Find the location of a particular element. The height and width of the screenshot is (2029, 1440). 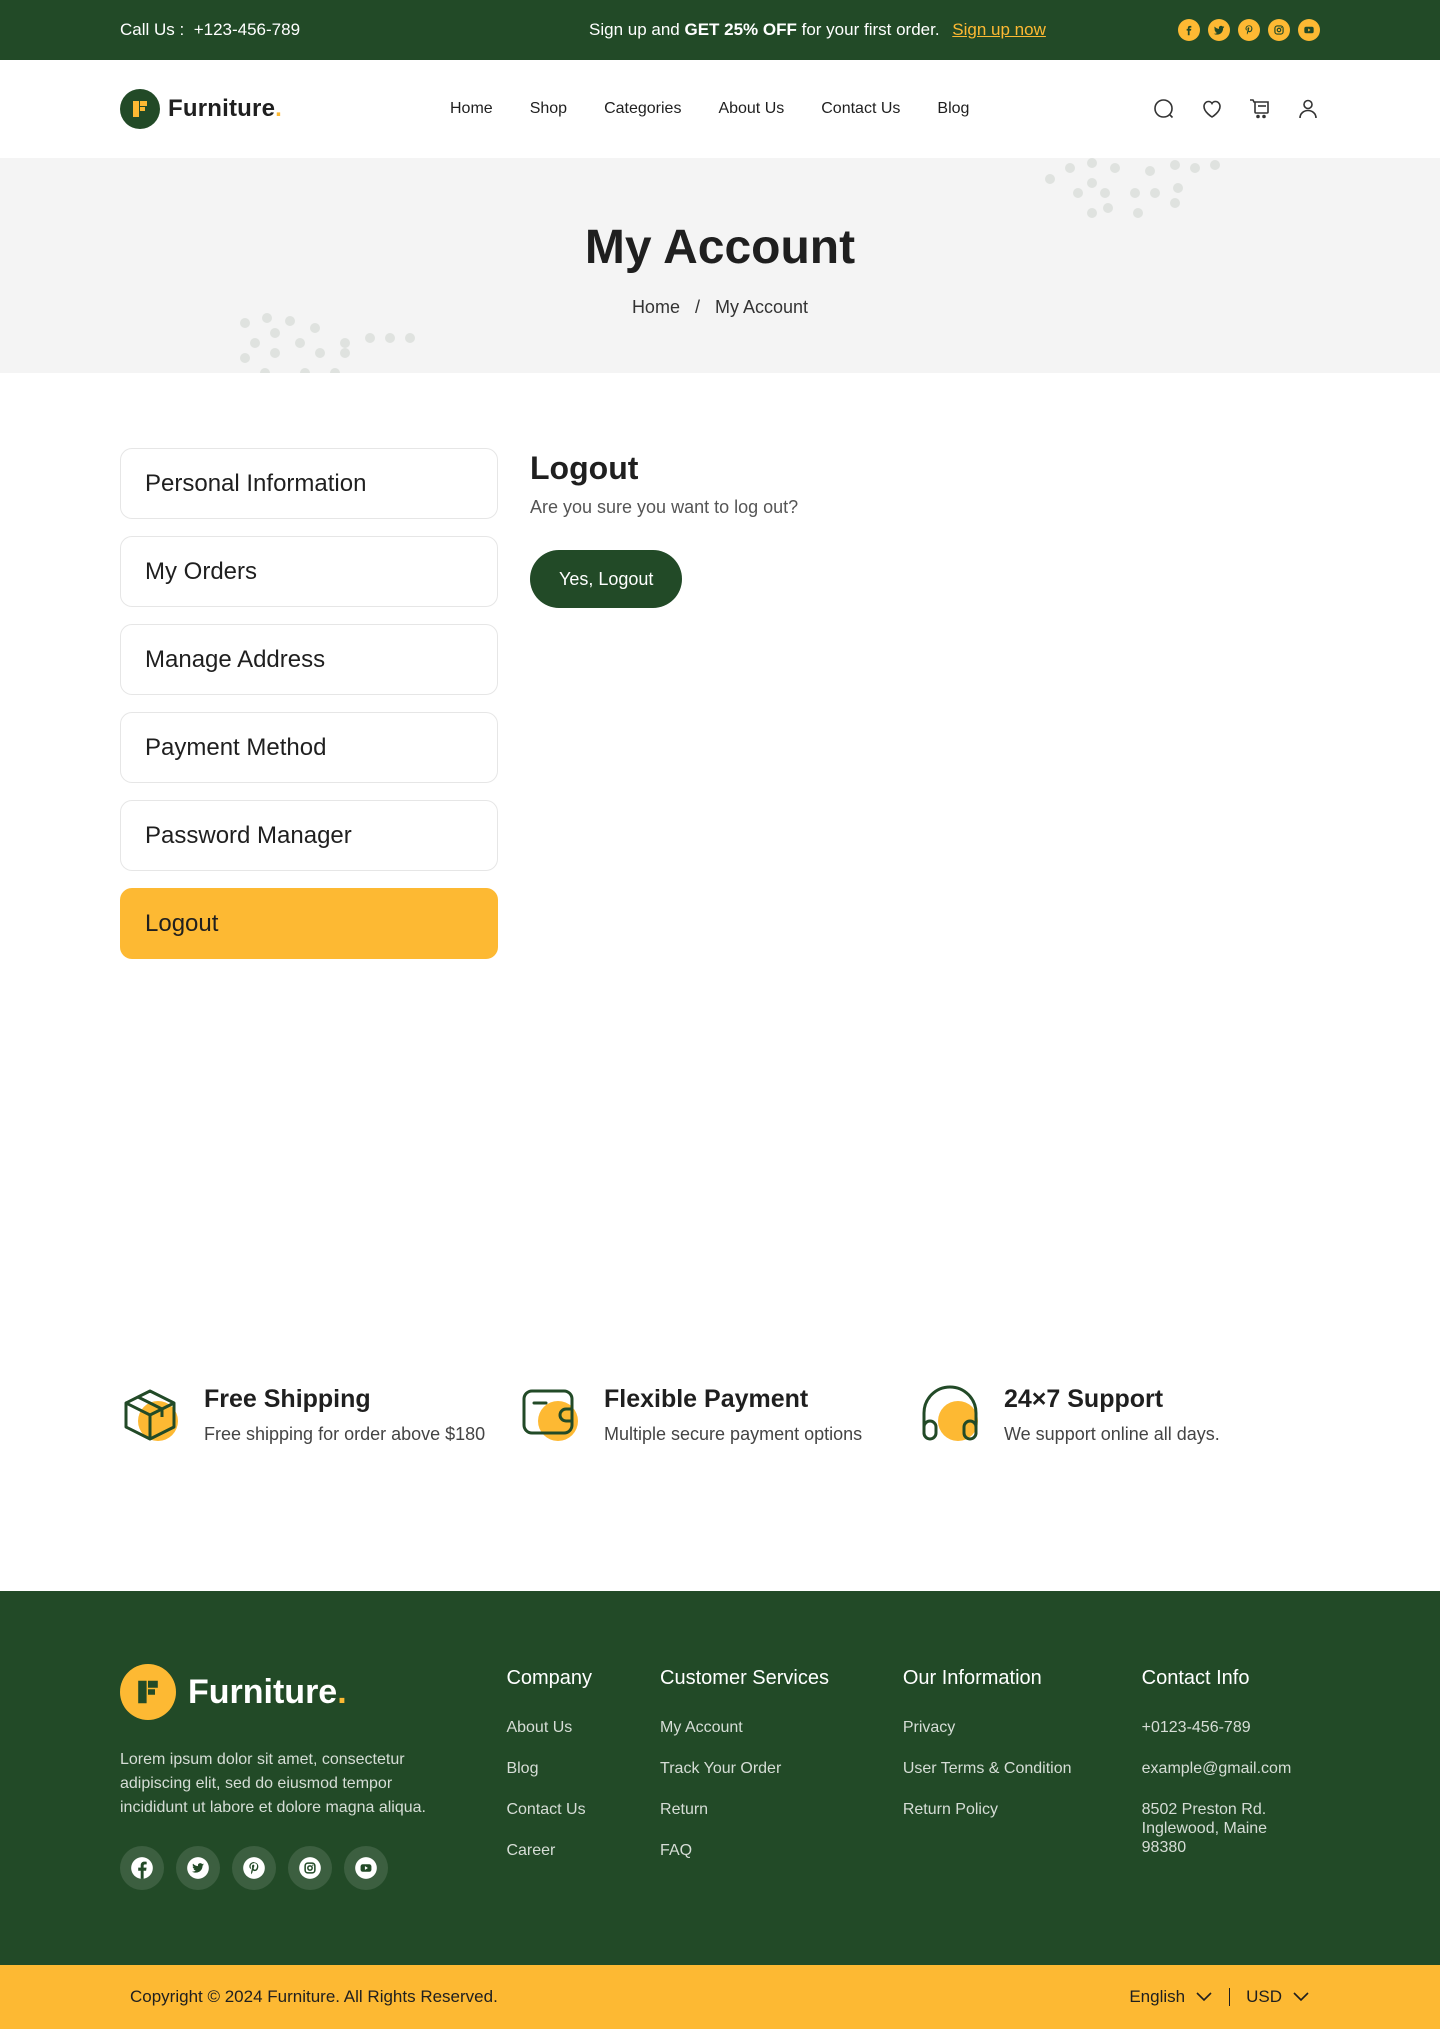

nav-about-us: About Us is located at coordinates (751, 109).